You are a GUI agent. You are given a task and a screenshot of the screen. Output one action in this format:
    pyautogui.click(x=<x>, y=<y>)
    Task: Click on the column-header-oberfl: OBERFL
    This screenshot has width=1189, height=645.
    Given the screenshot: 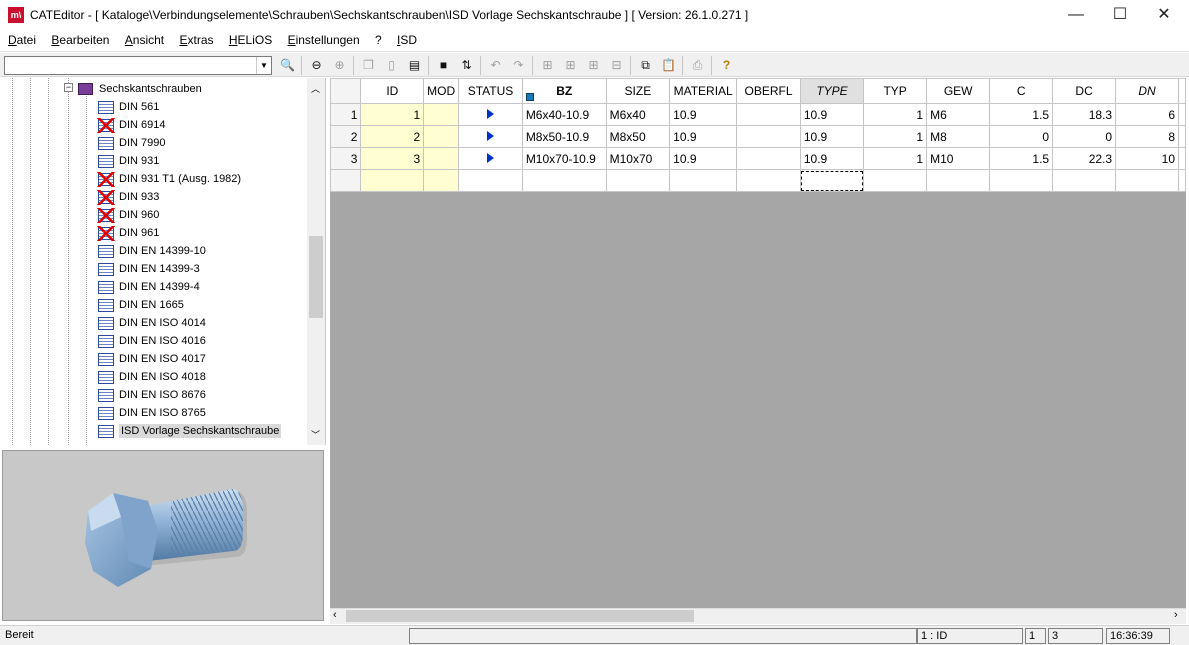 What is the action you would take?
    pyautogui.click(x=768, y=91)
    